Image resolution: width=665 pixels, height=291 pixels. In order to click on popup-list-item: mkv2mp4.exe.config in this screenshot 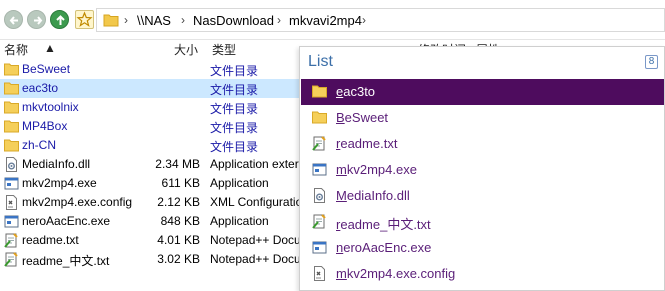, I will do `click(482, 274)`.